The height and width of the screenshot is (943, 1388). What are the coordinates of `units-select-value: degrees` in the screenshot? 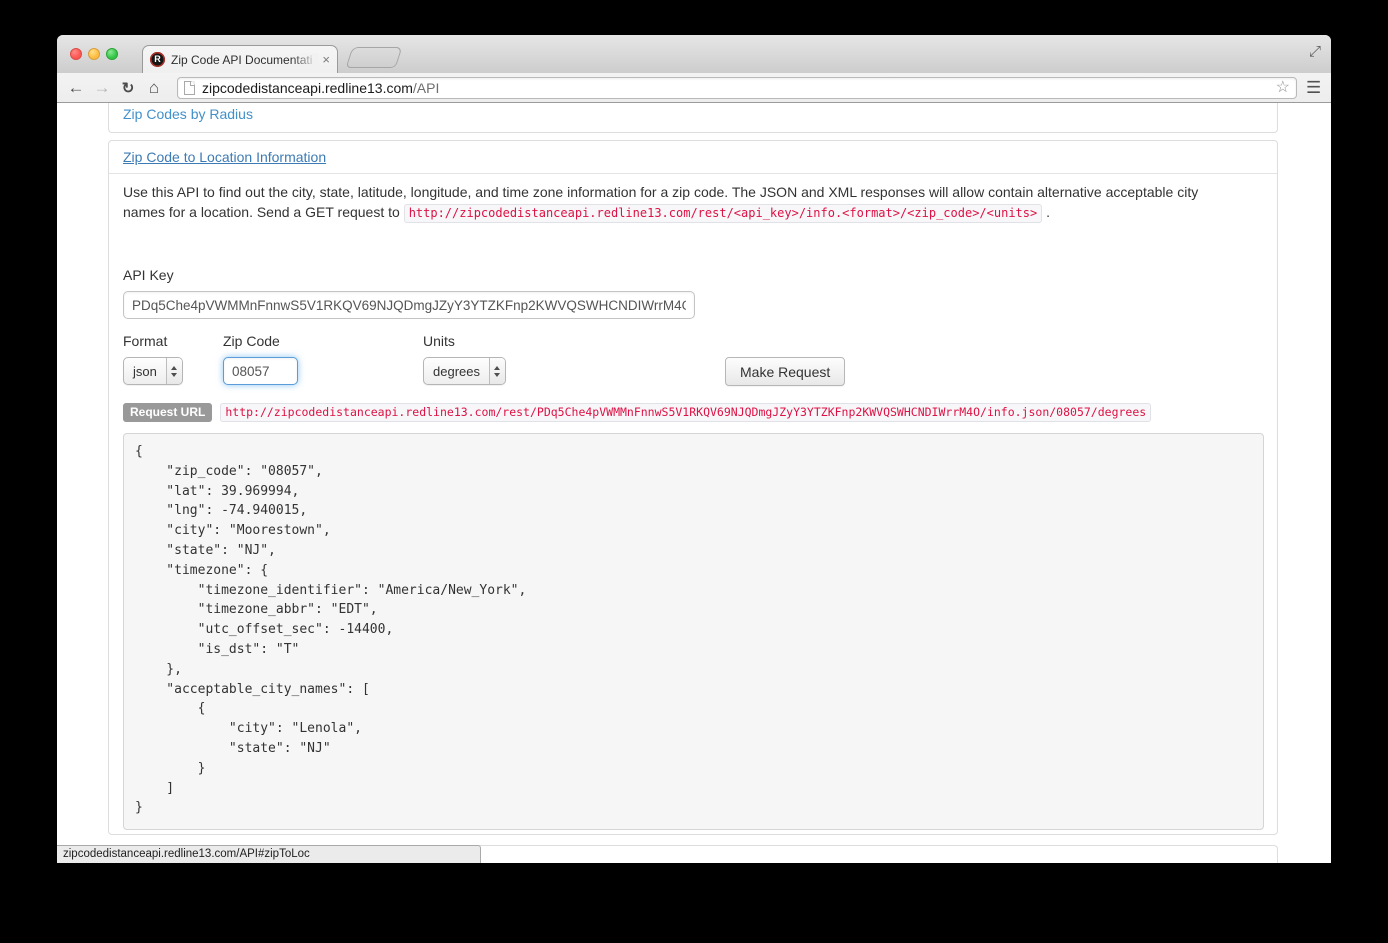 It's located at (456, 371).